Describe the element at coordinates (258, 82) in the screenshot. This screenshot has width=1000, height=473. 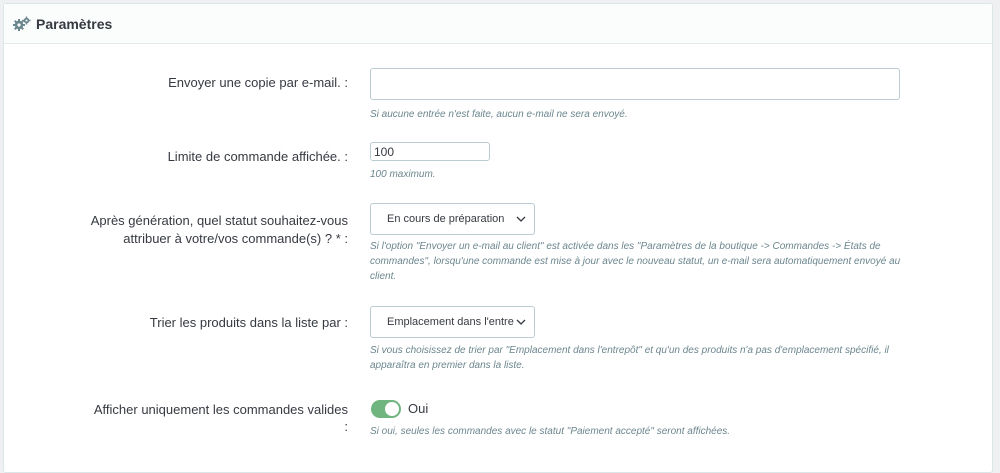
I see `email-copy-label: Envoyer une copie par e-mail. :` at that location.